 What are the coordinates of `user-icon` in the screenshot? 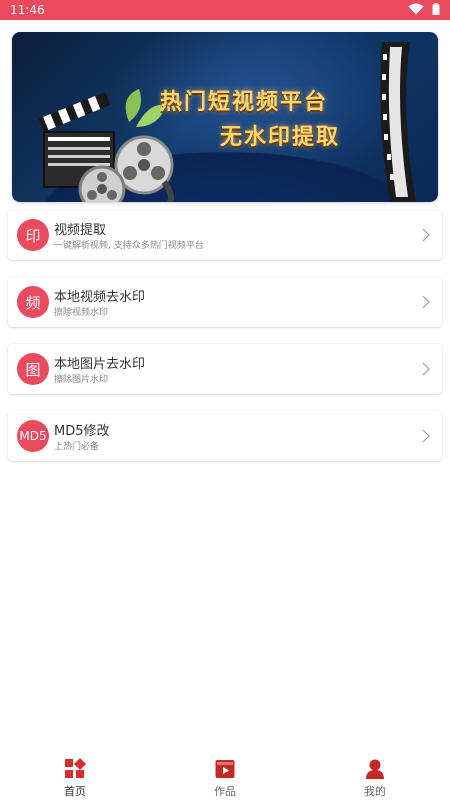 It's located at (375, 769).